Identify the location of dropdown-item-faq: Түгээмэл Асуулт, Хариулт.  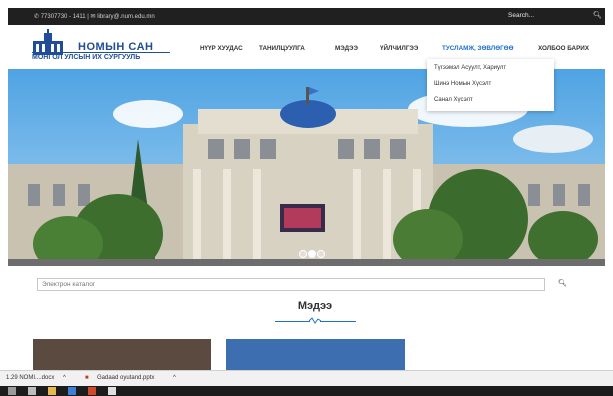
(470, 68).